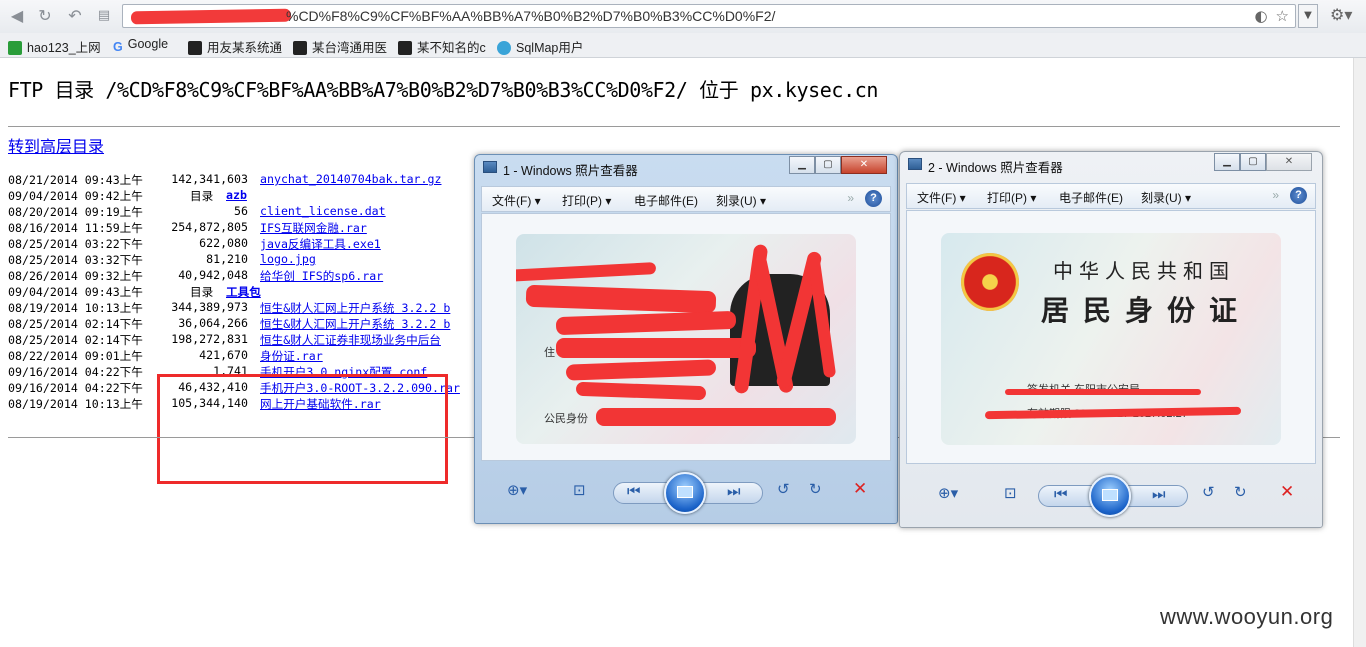  What do you see at coordinates (990, 282) in the screenshot?
I see `national-emblem` at bounding box center [990, 282].